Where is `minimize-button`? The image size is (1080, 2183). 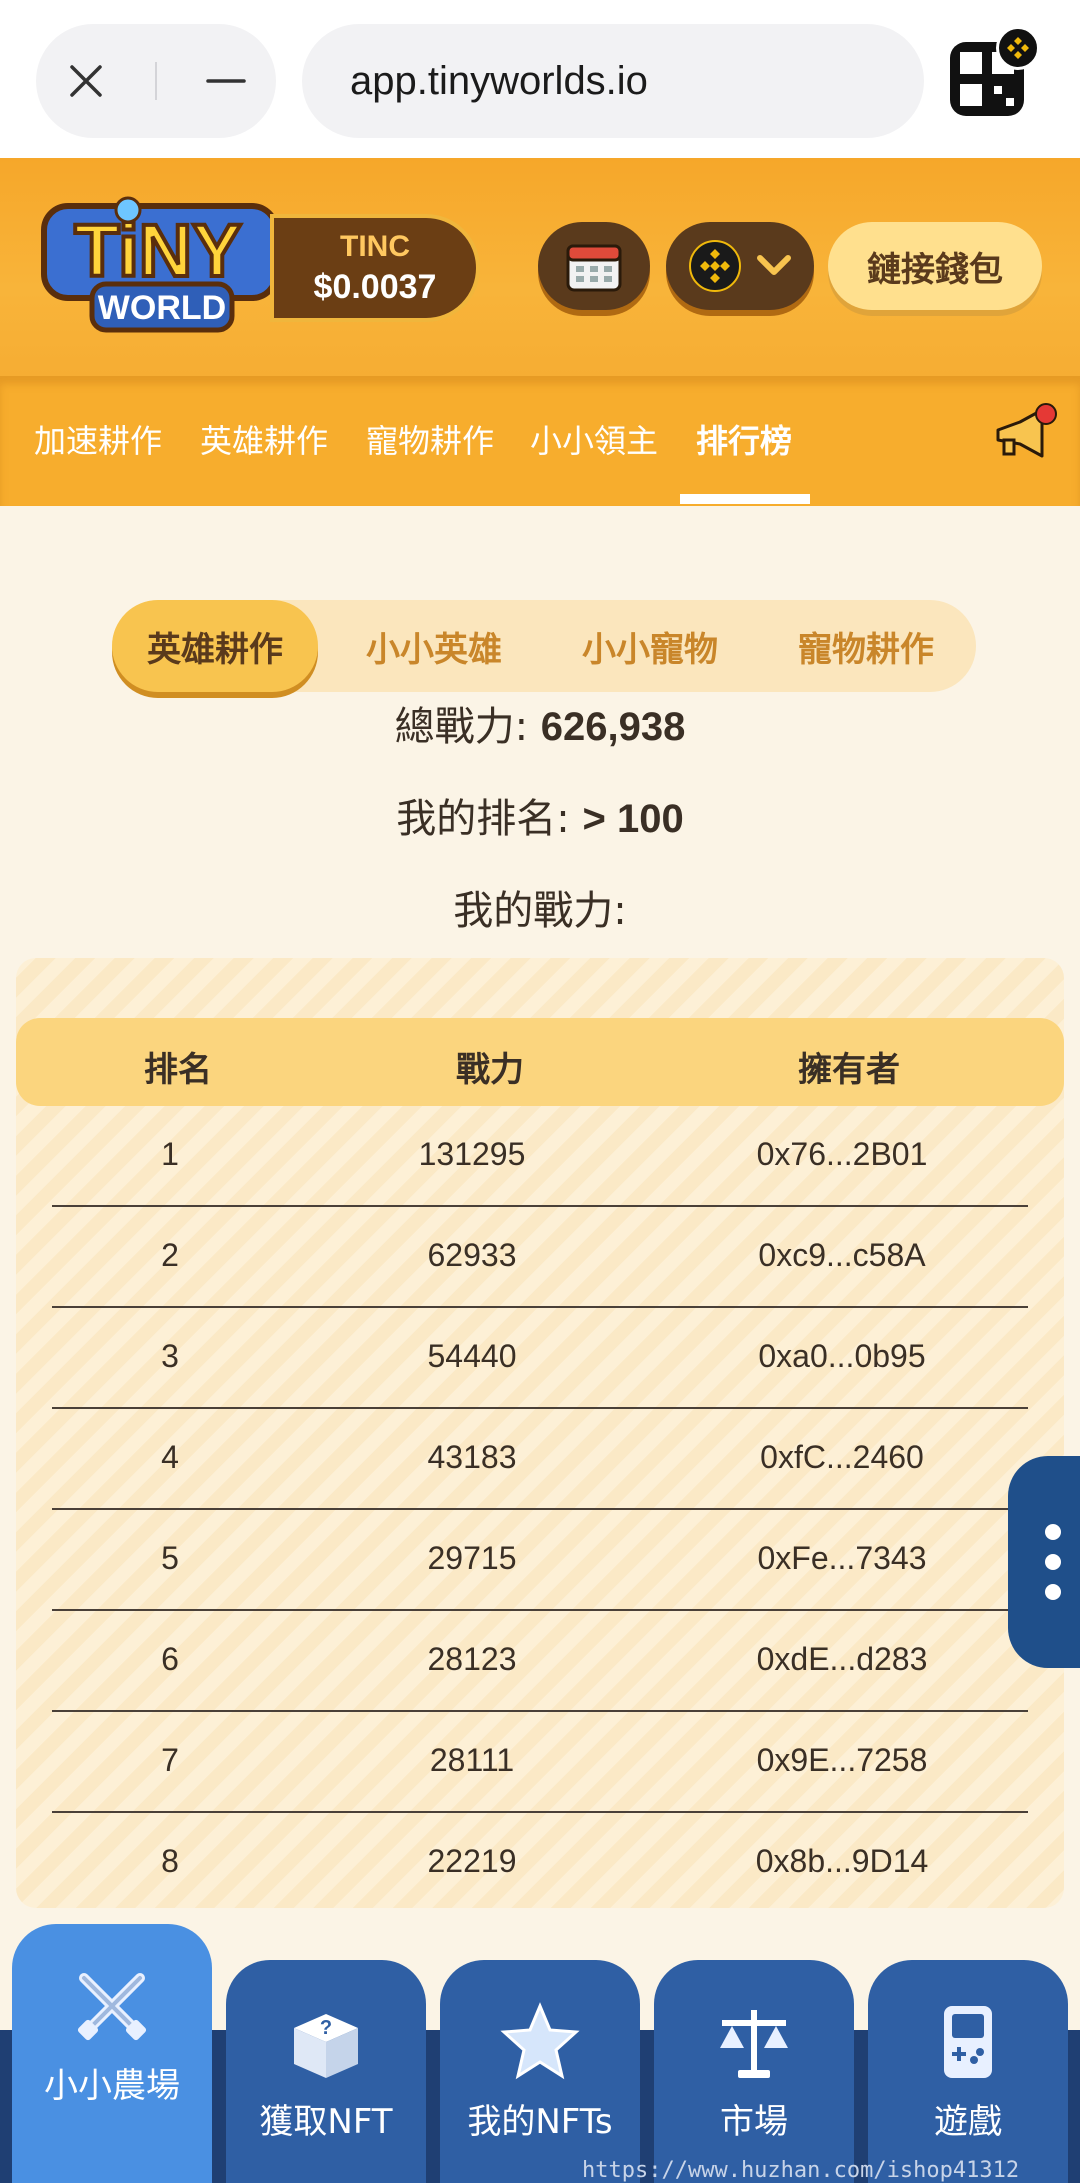
minimize-button is located at coordinates (226, 81).